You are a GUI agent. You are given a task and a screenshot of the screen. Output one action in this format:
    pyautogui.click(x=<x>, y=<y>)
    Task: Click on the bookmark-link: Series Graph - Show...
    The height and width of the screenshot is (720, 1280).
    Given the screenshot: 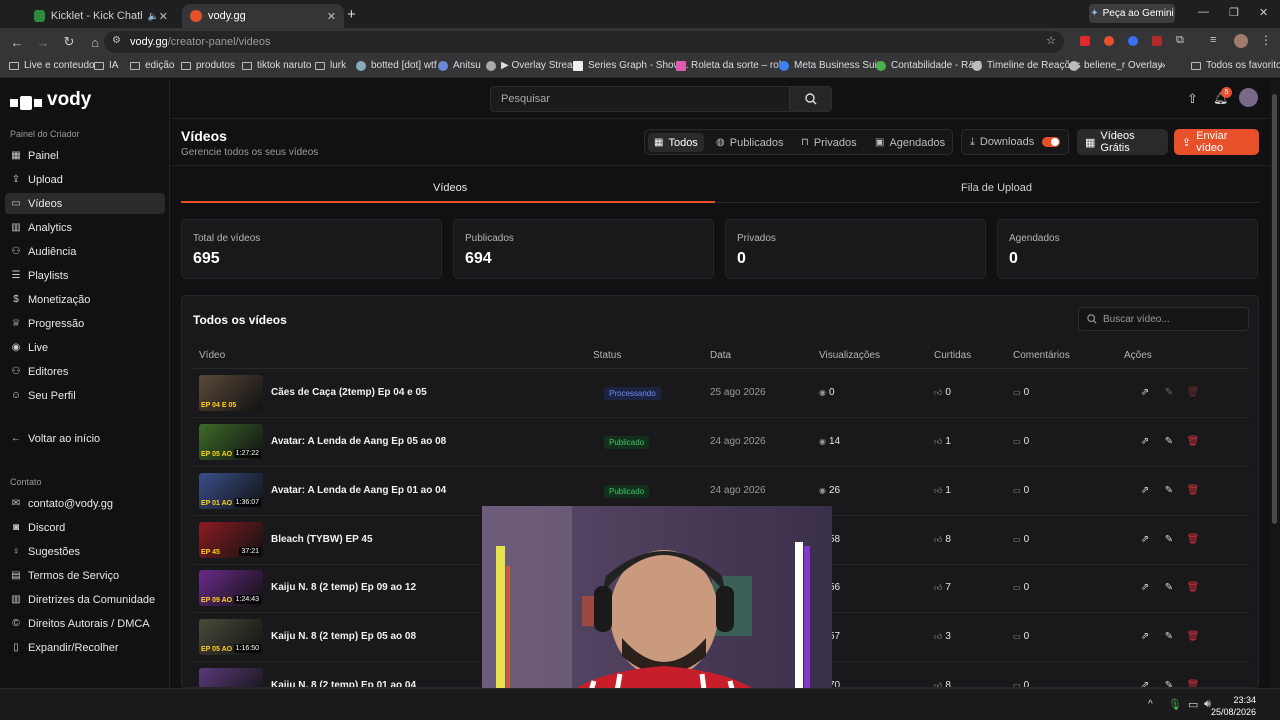 What is the action you would take?
    pyautogui.click(x=631, y=65)
    